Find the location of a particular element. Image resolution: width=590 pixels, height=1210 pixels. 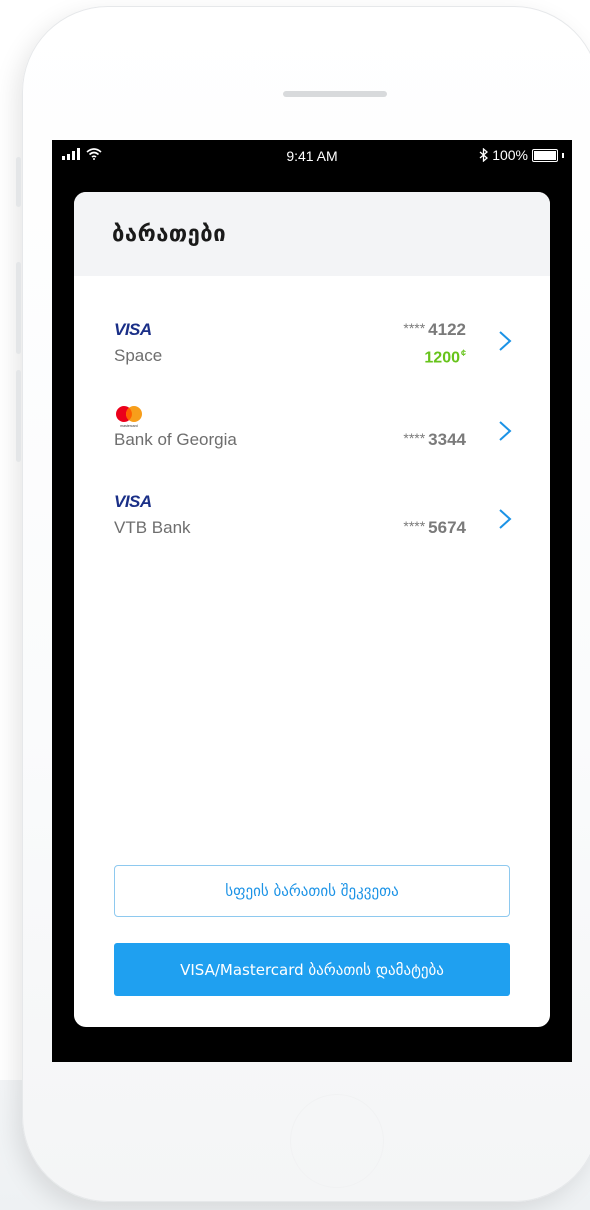

card-name: Bank of Georgia is located at coordinates (175, 439).